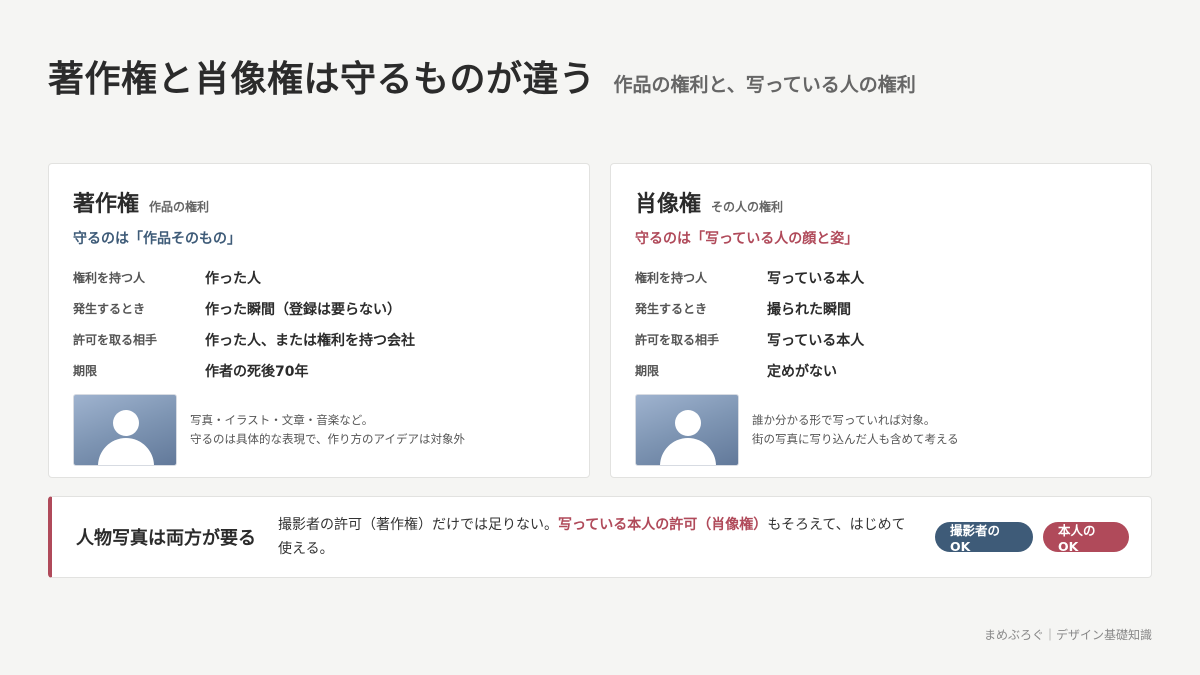 The height and width of the screenshot is (675, 1200). What do you see at coordinates (257, 371) in the screenshot?
I see `attribute-value: 作者の死後70年` at bounding box center [257, 371].